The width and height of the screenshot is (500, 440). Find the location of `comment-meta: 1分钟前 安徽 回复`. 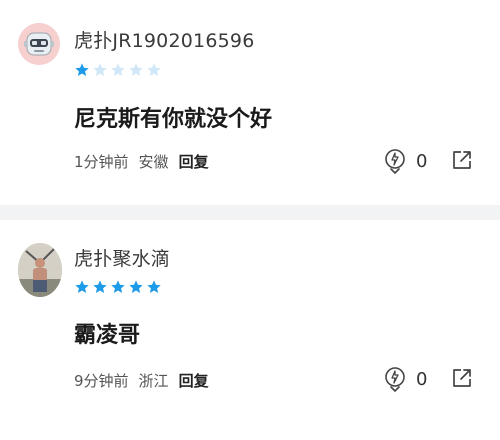

comment-meta: 1分钟前 安徽 回复 is located at coordinates (141, 161).